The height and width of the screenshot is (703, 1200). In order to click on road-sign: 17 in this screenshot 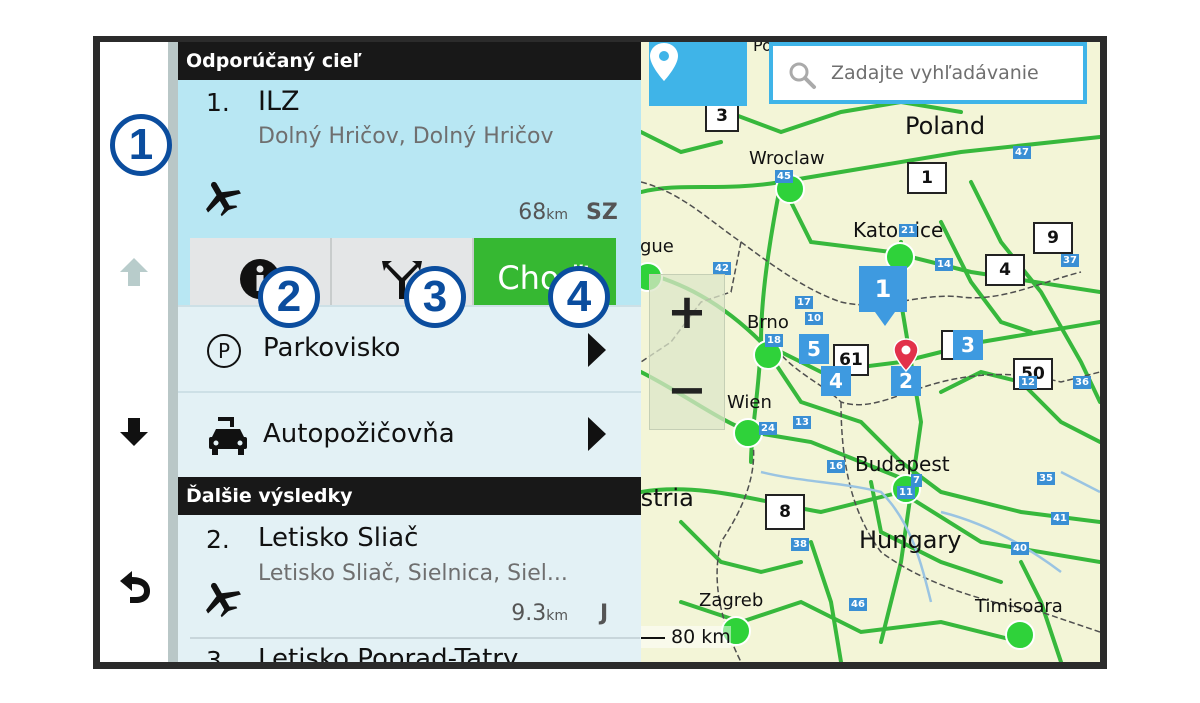, I will do `click(804, 302)`.